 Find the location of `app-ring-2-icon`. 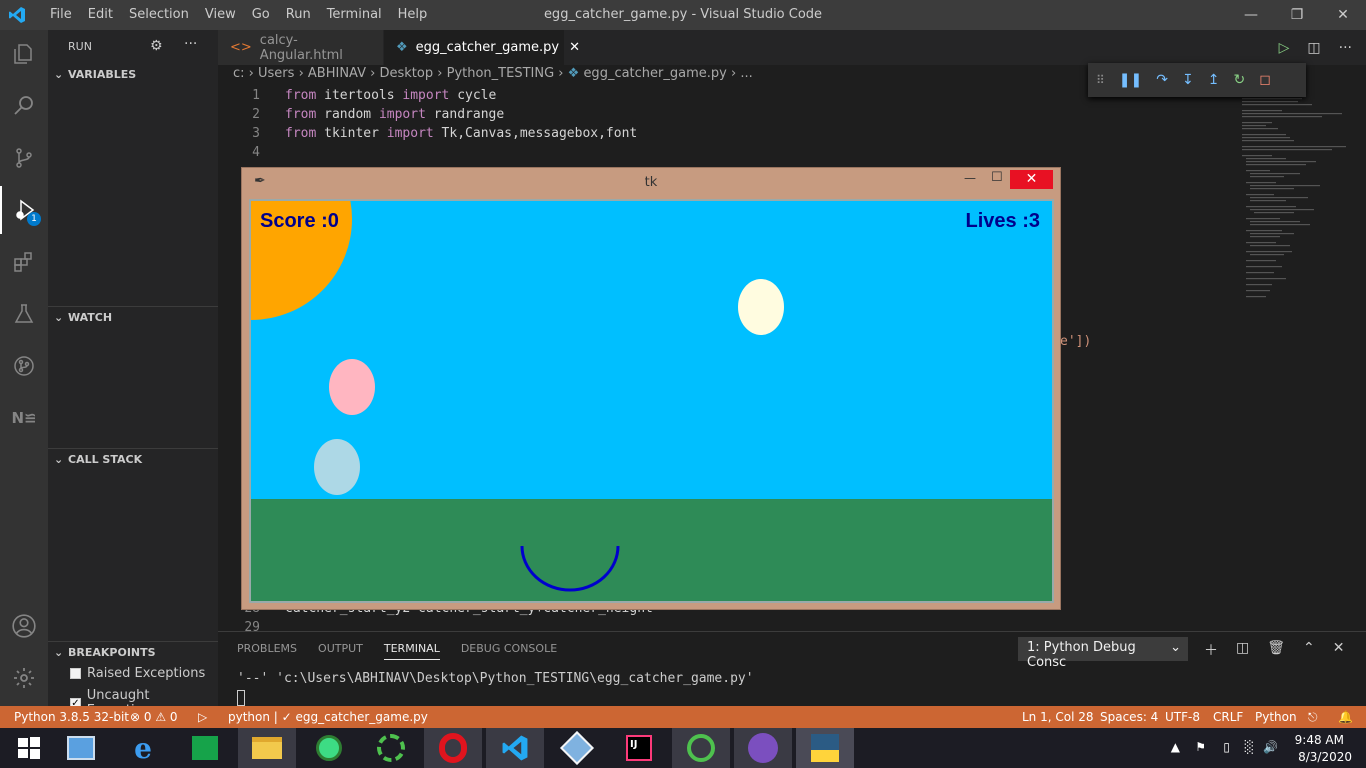

app-ring-2-icon is located at coordinates (701, 748).